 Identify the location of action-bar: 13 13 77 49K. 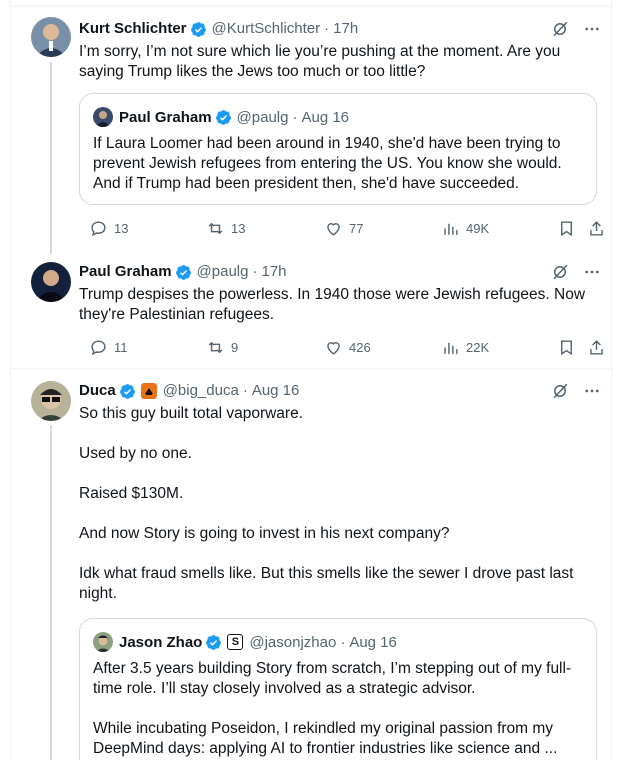
(344, 228).